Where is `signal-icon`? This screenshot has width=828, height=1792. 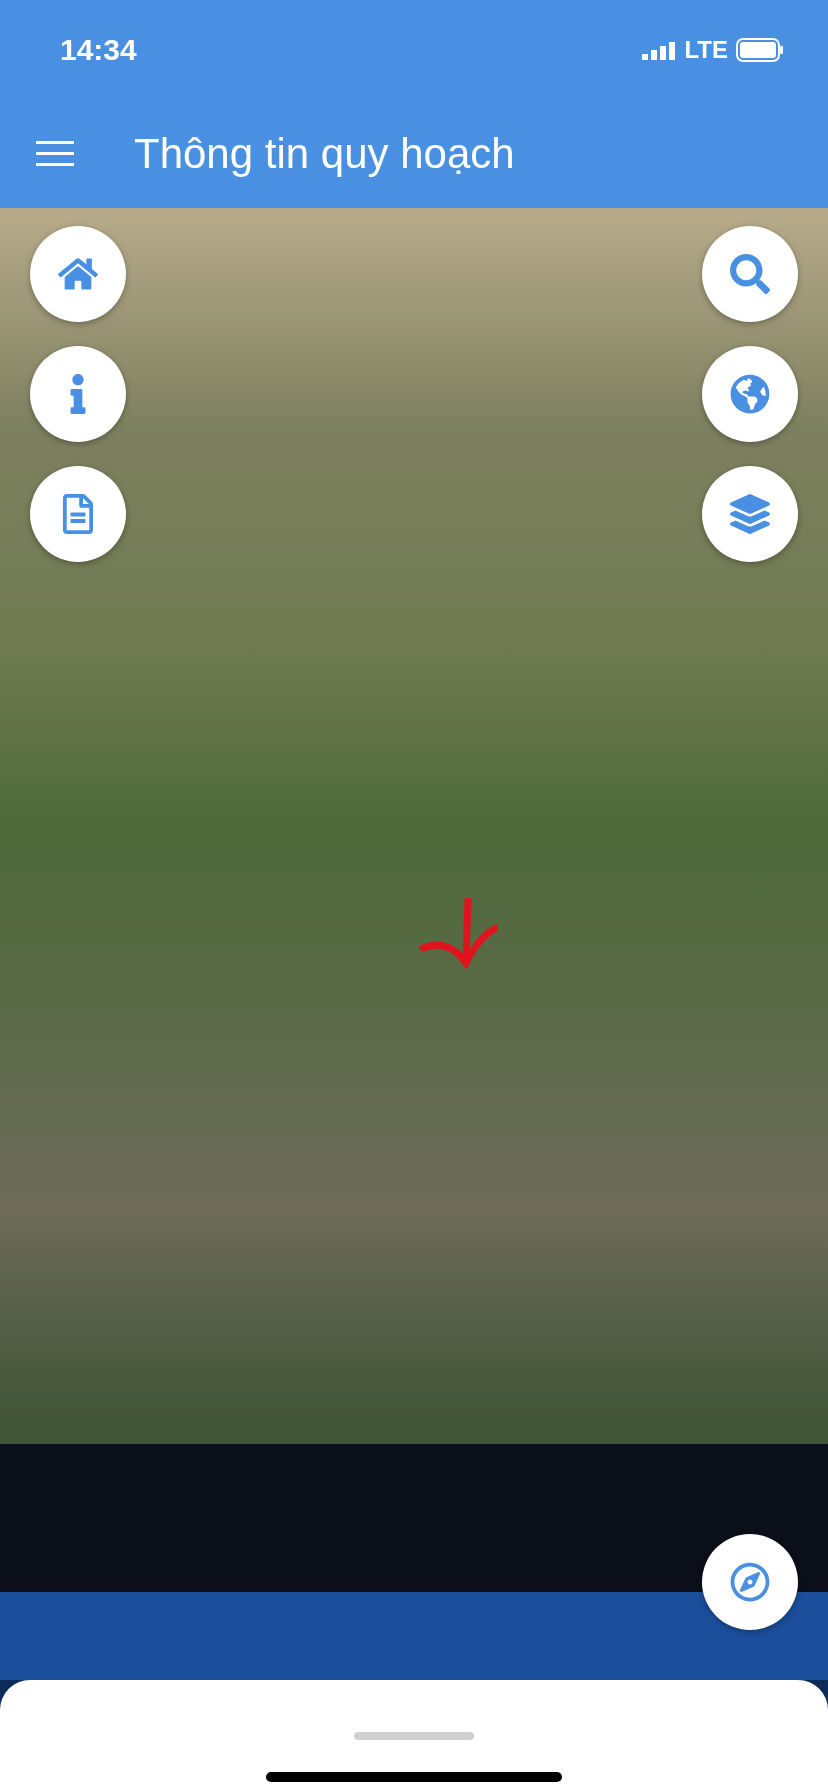 signal-icon is located at coordinates (659, 50).